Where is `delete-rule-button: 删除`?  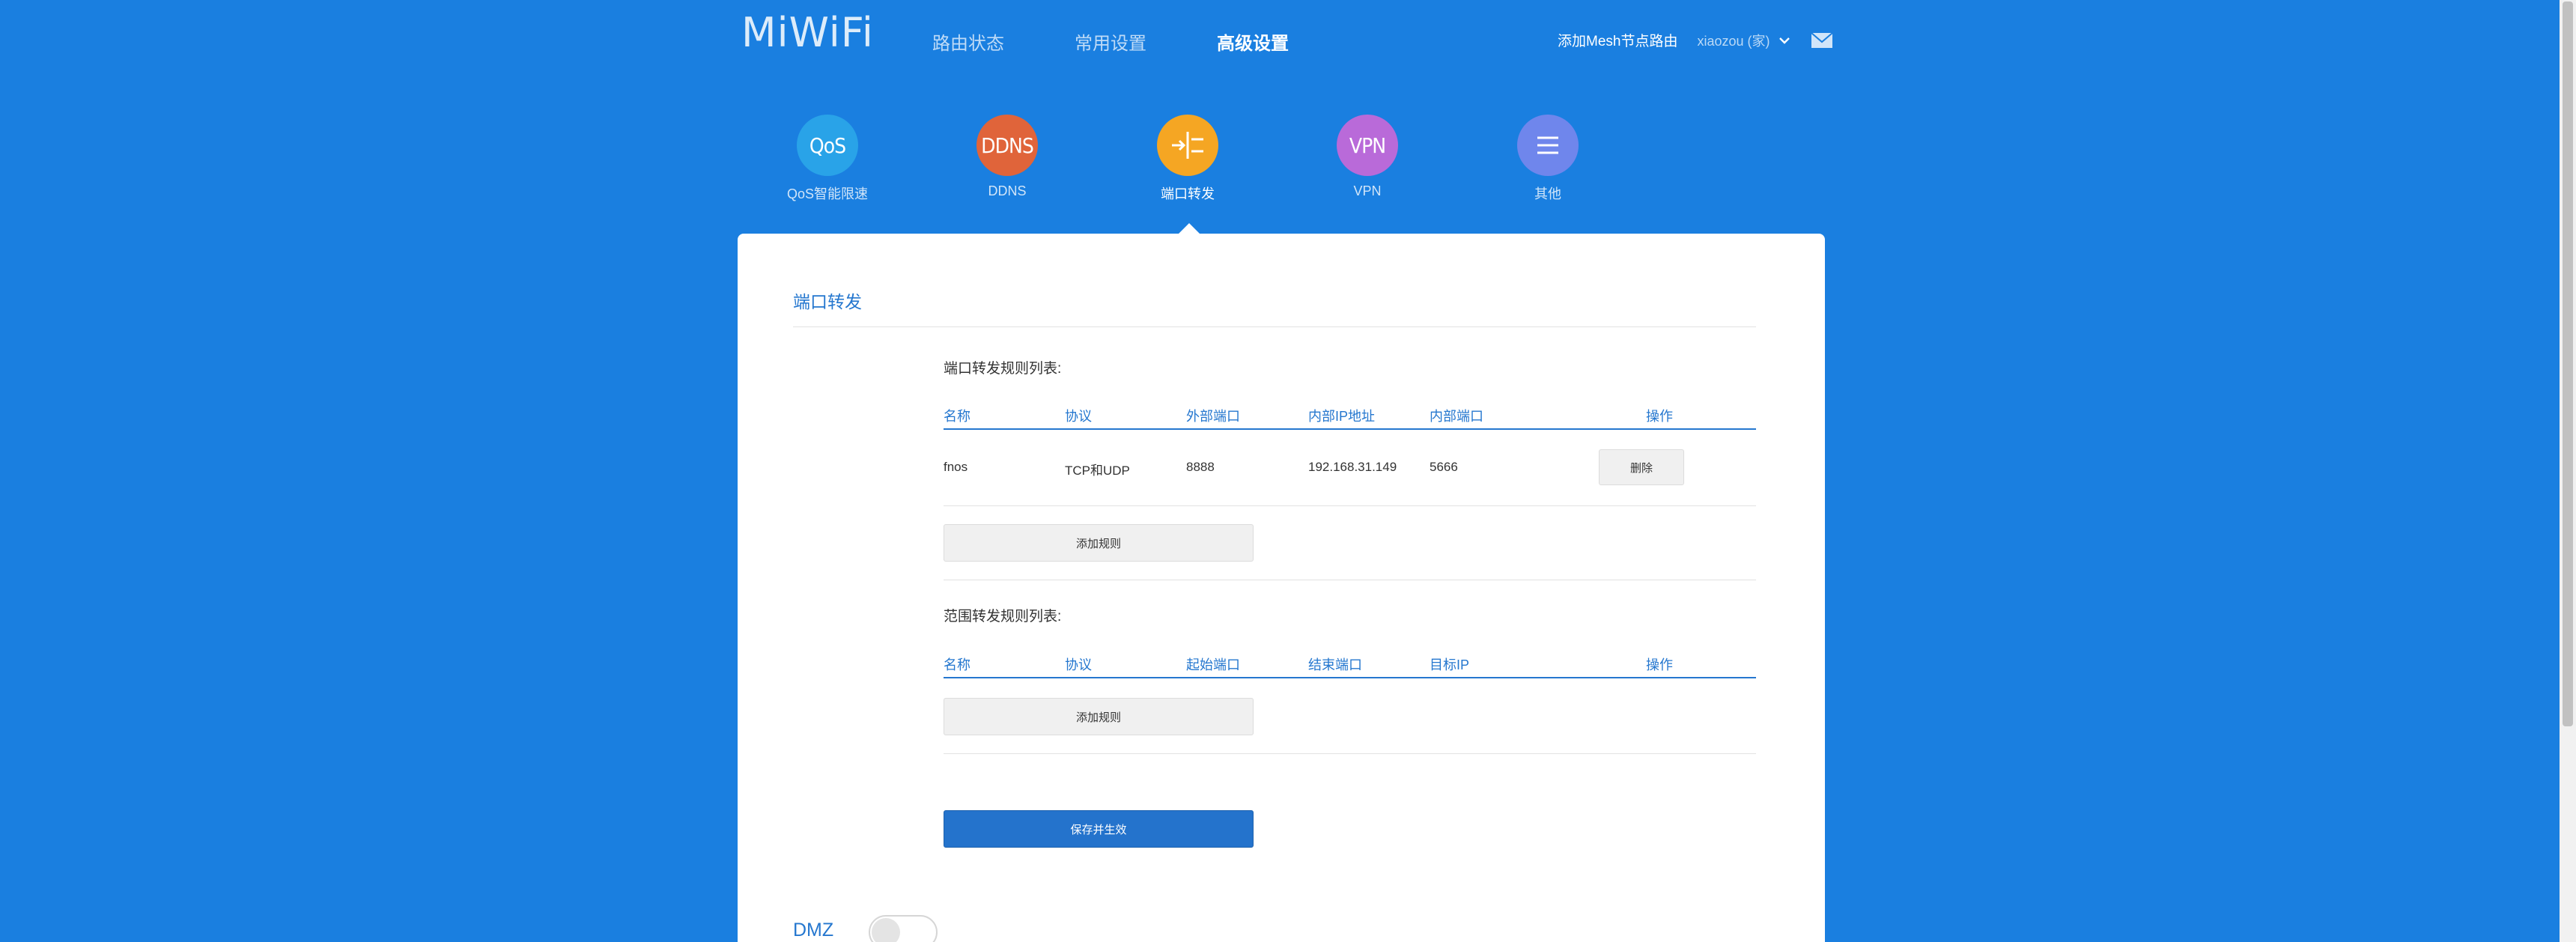
delete-rule-button: 删除 is located at coordinates (1641, 467).